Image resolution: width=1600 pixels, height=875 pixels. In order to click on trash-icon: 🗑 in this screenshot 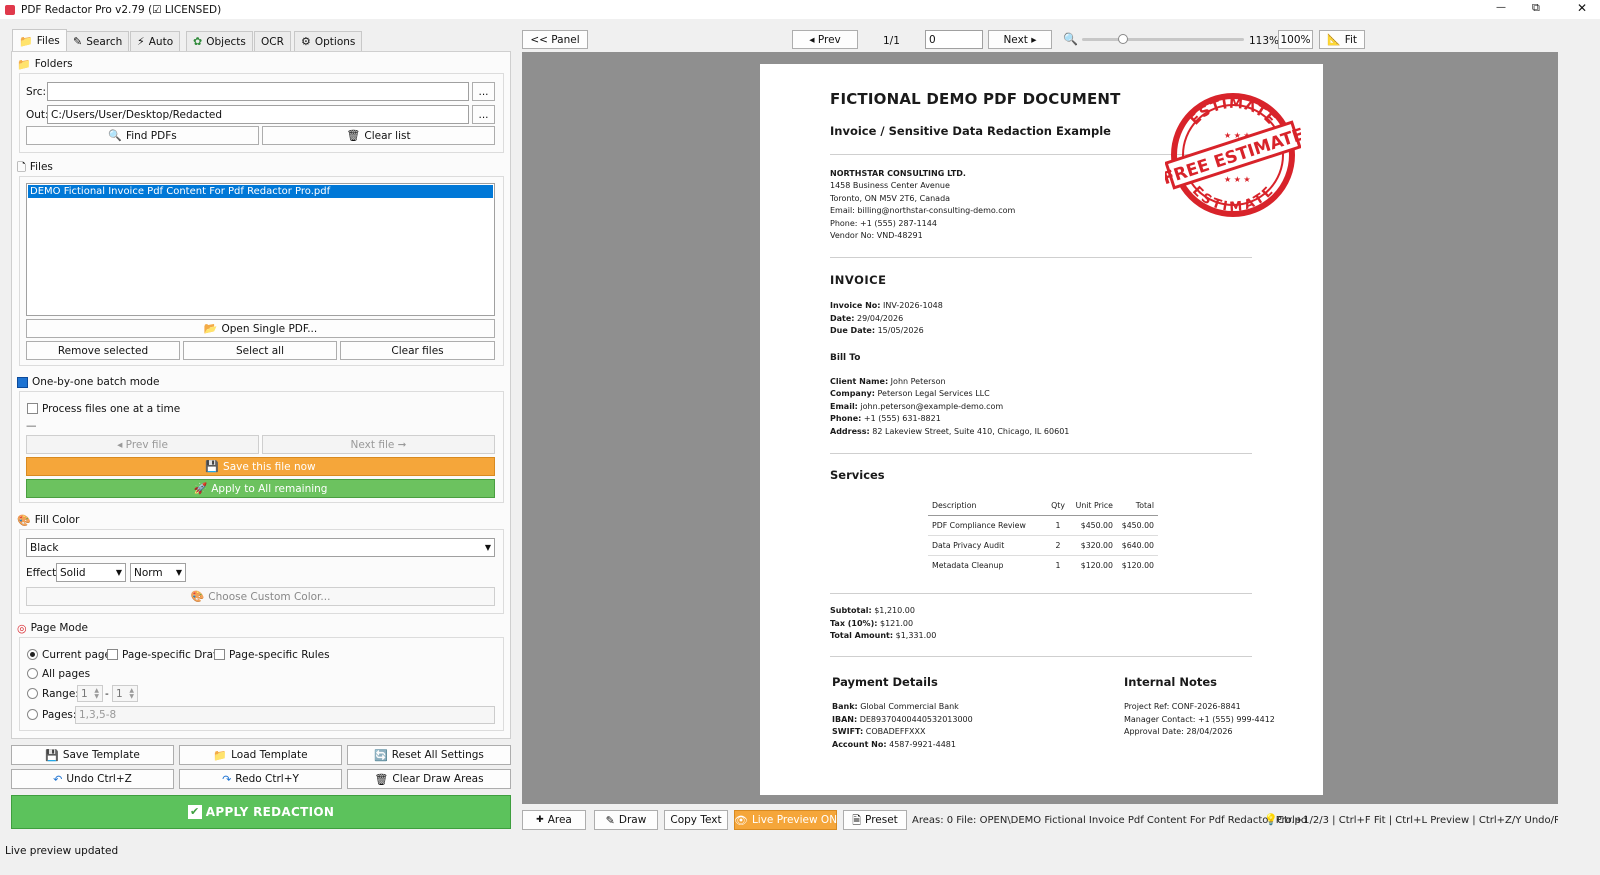, I will do `click(353, 135)`.